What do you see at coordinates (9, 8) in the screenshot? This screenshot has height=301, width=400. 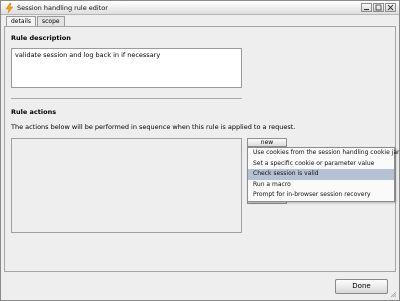 I see `app-lightning-icon` at bounding box center [9, 8].